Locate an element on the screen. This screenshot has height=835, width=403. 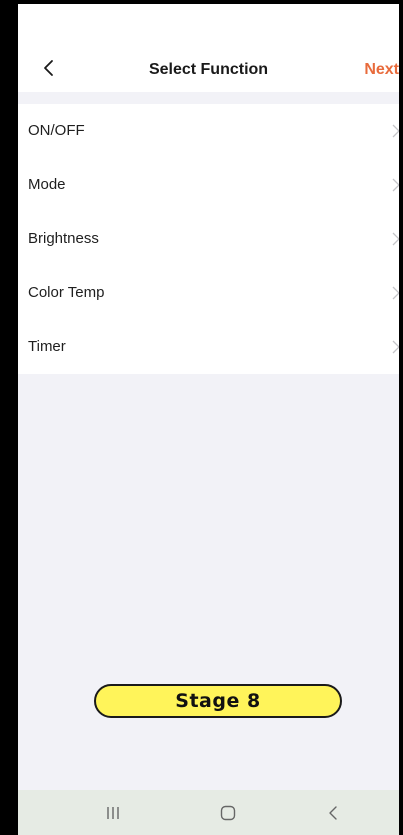
system-nav-bar is located at coordinates (208, 812).